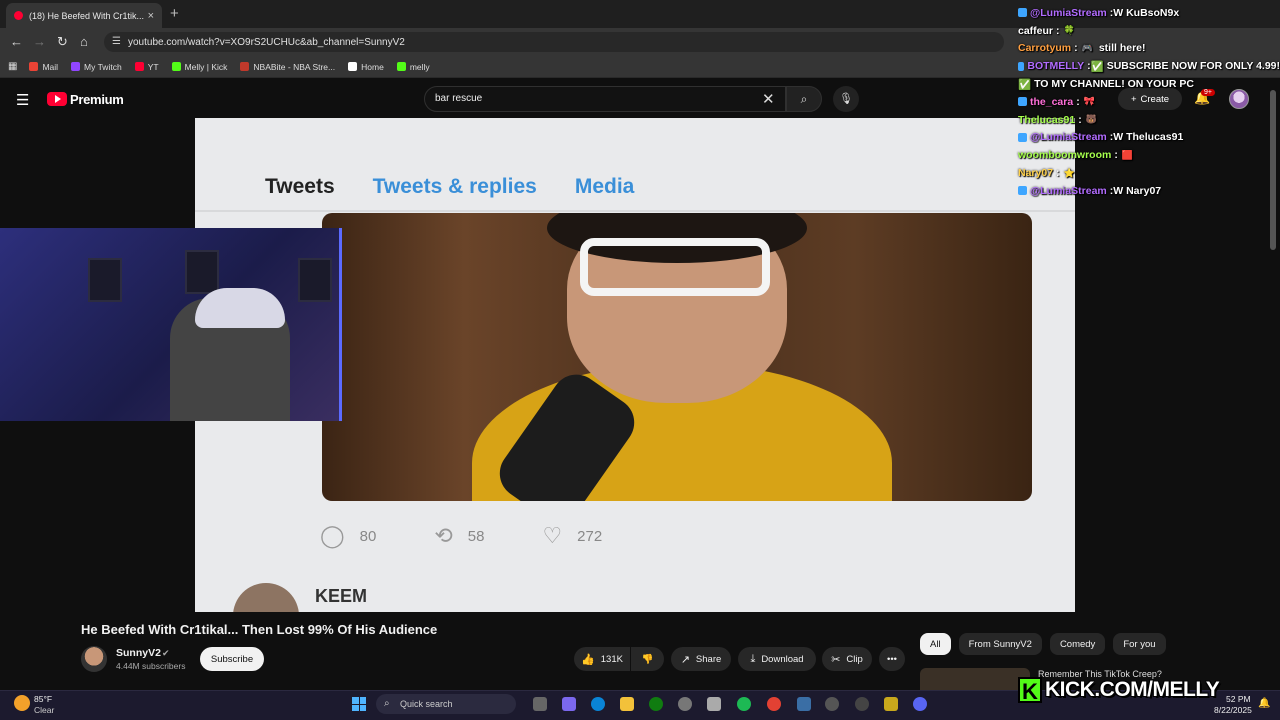  What do you see at coordinates (1057, 119) in the screenshot?
I see `chat-message: Thelucas91: 🐻` at bounding box center [1057, 119].